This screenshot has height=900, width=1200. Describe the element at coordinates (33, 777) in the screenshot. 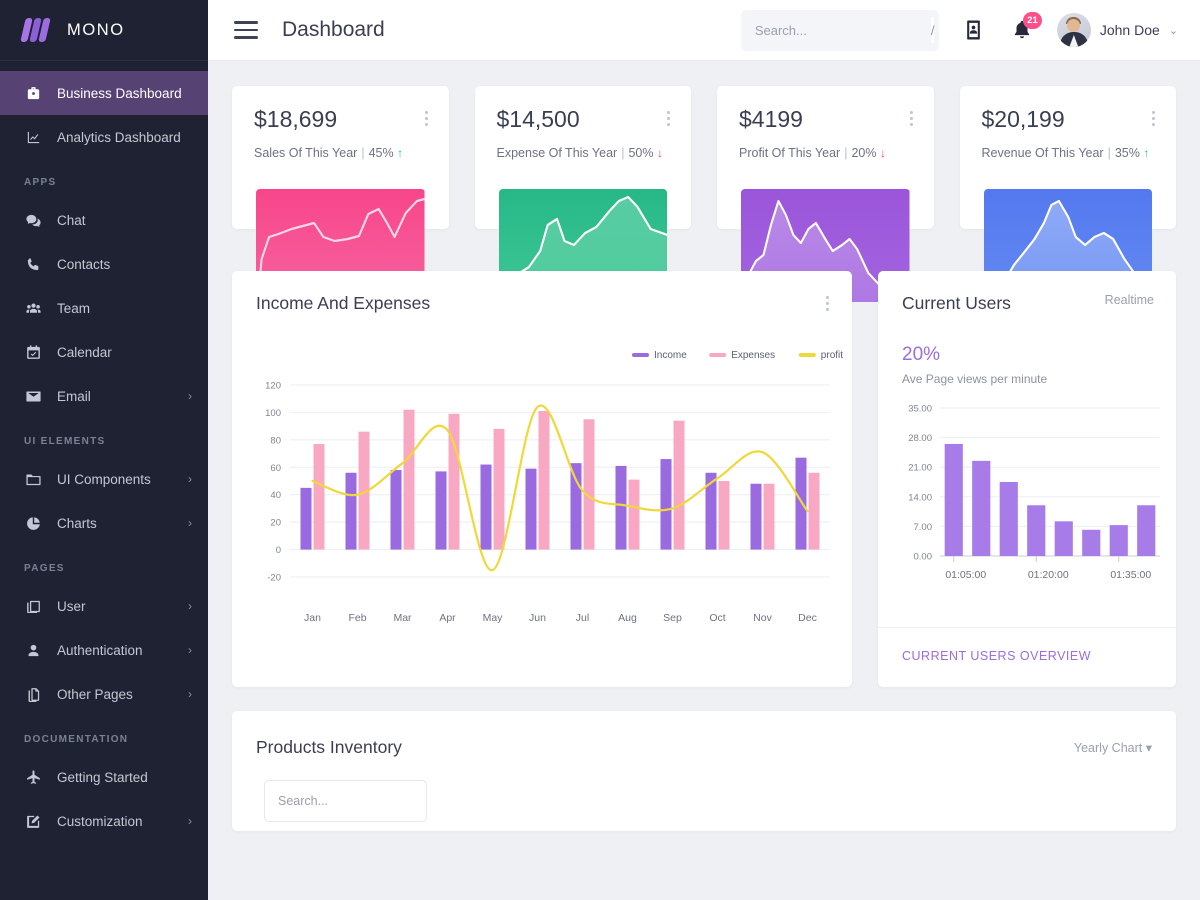

I see `airplane-icon` at that location.